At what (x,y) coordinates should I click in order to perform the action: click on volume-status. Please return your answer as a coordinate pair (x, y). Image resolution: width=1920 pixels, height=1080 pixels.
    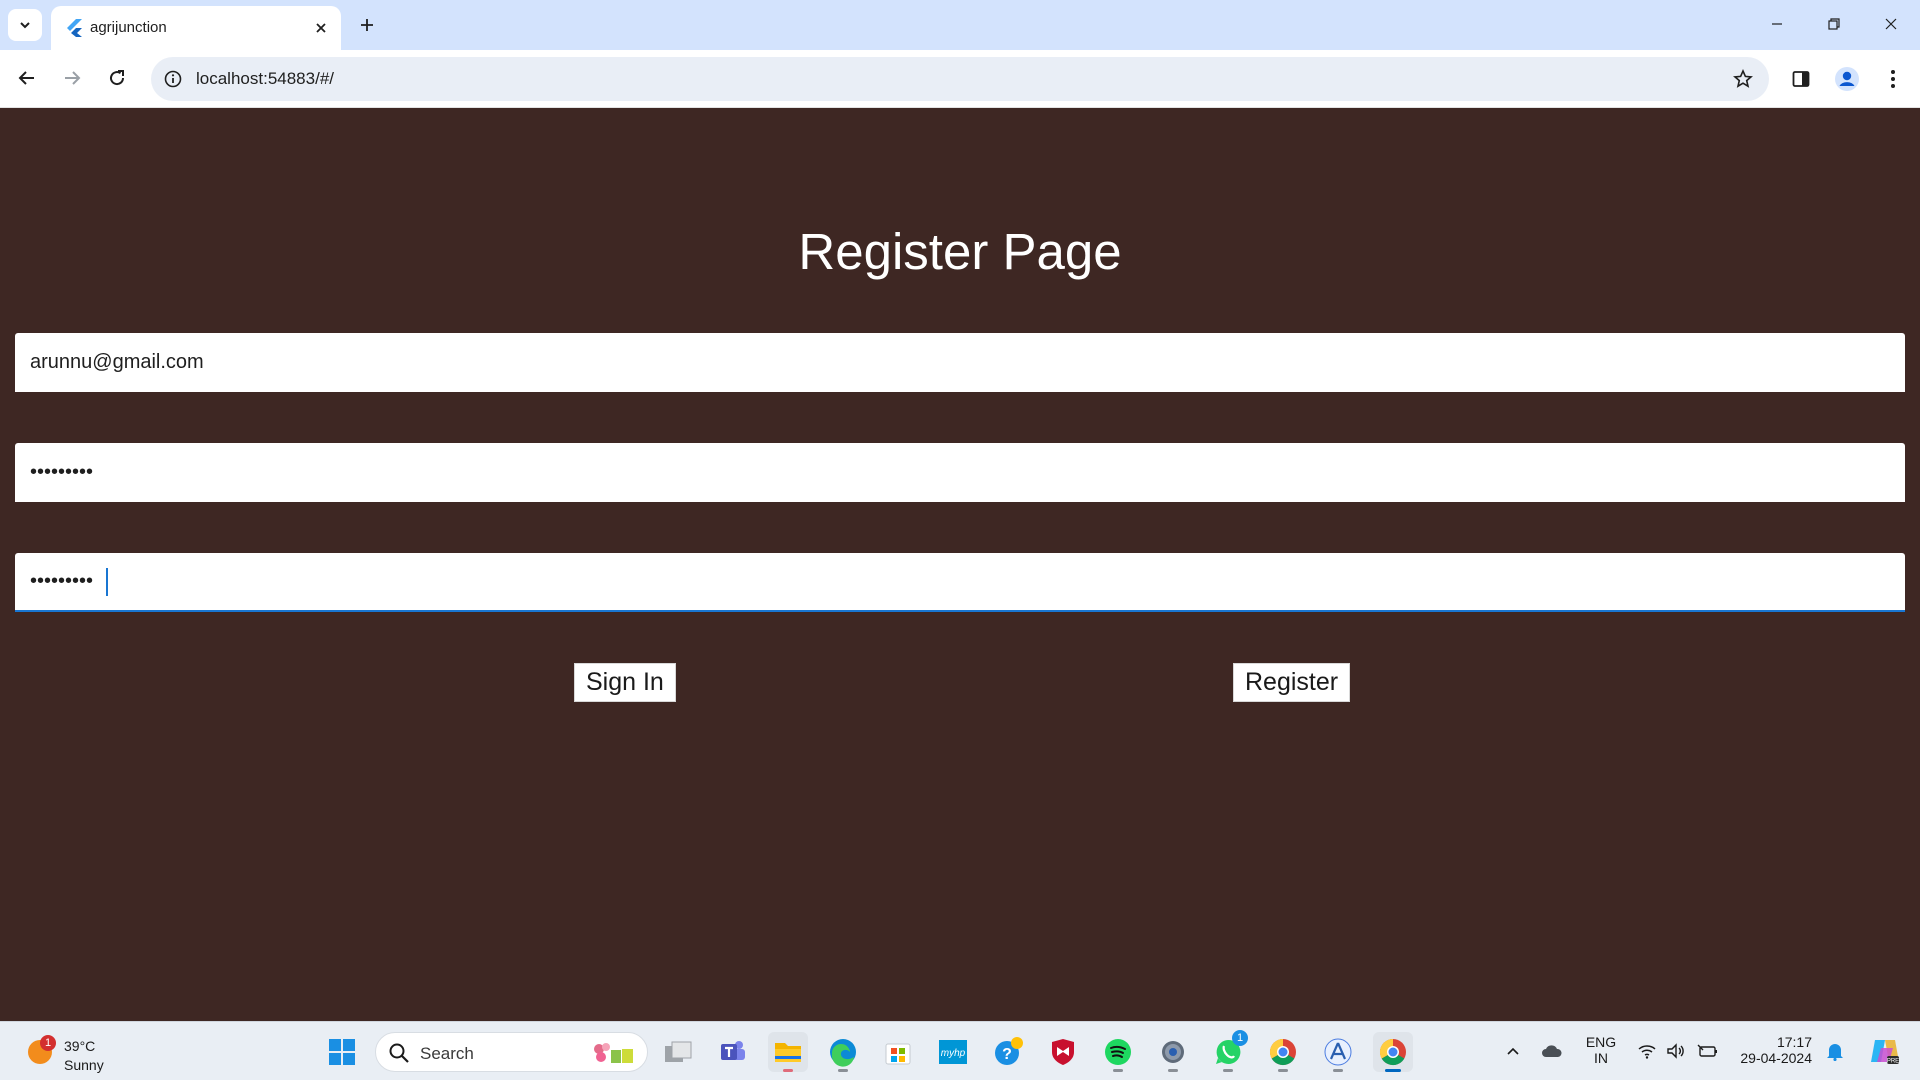
    Looking at the image, I should click on (1676, 1051).